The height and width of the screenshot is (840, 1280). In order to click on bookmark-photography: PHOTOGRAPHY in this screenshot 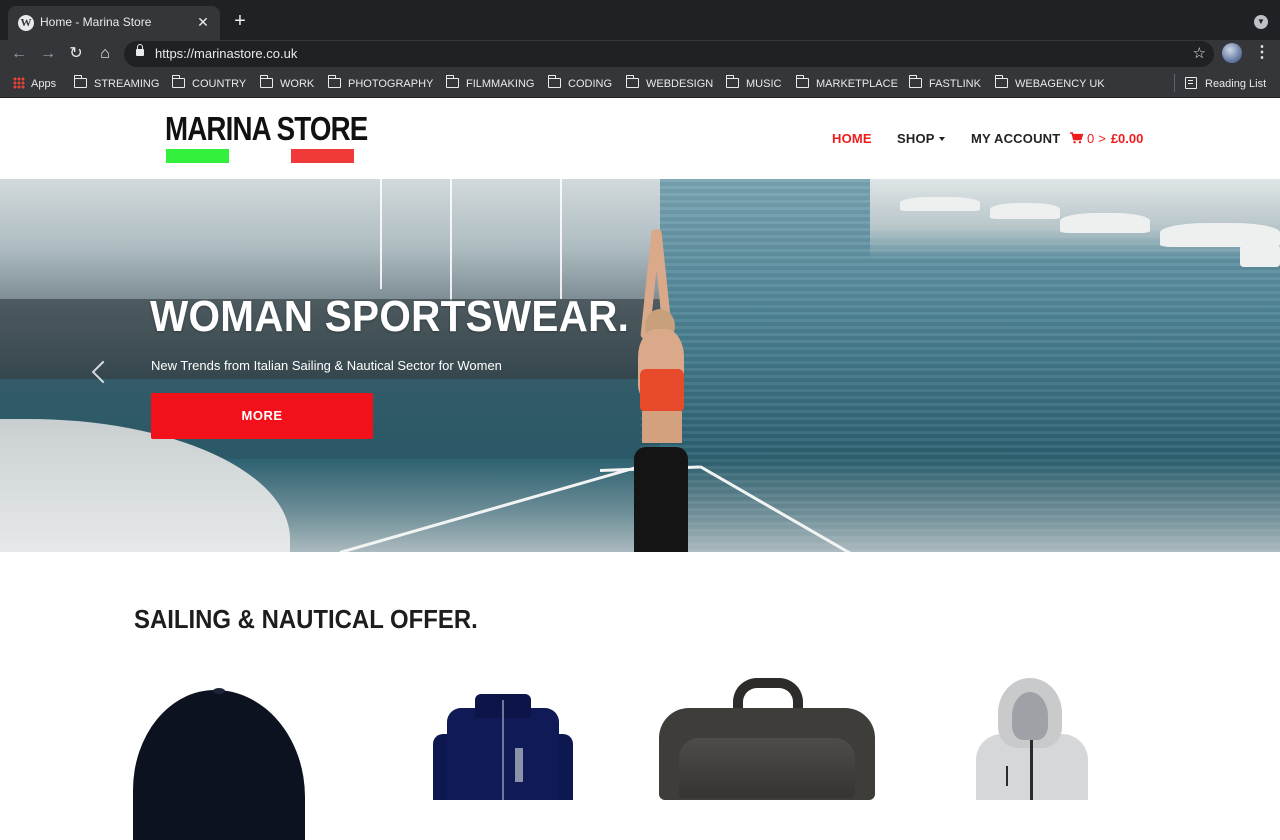, I will do `click(381, 83)`.